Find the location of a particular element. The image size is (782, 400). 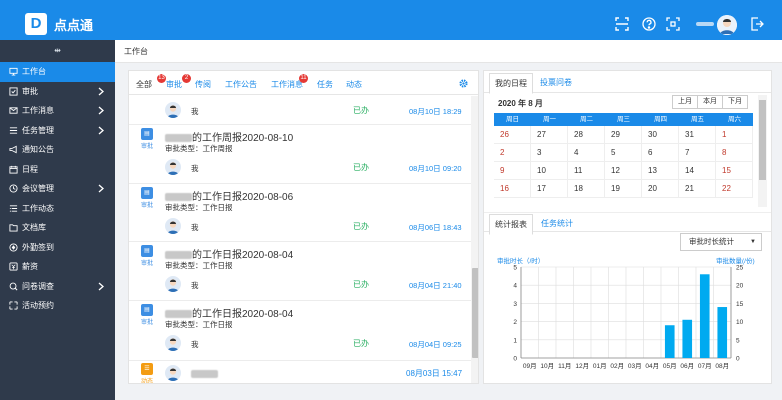

calendar-week: 16 17 18 19 20 21 22 is located at coordinates (623, 189).